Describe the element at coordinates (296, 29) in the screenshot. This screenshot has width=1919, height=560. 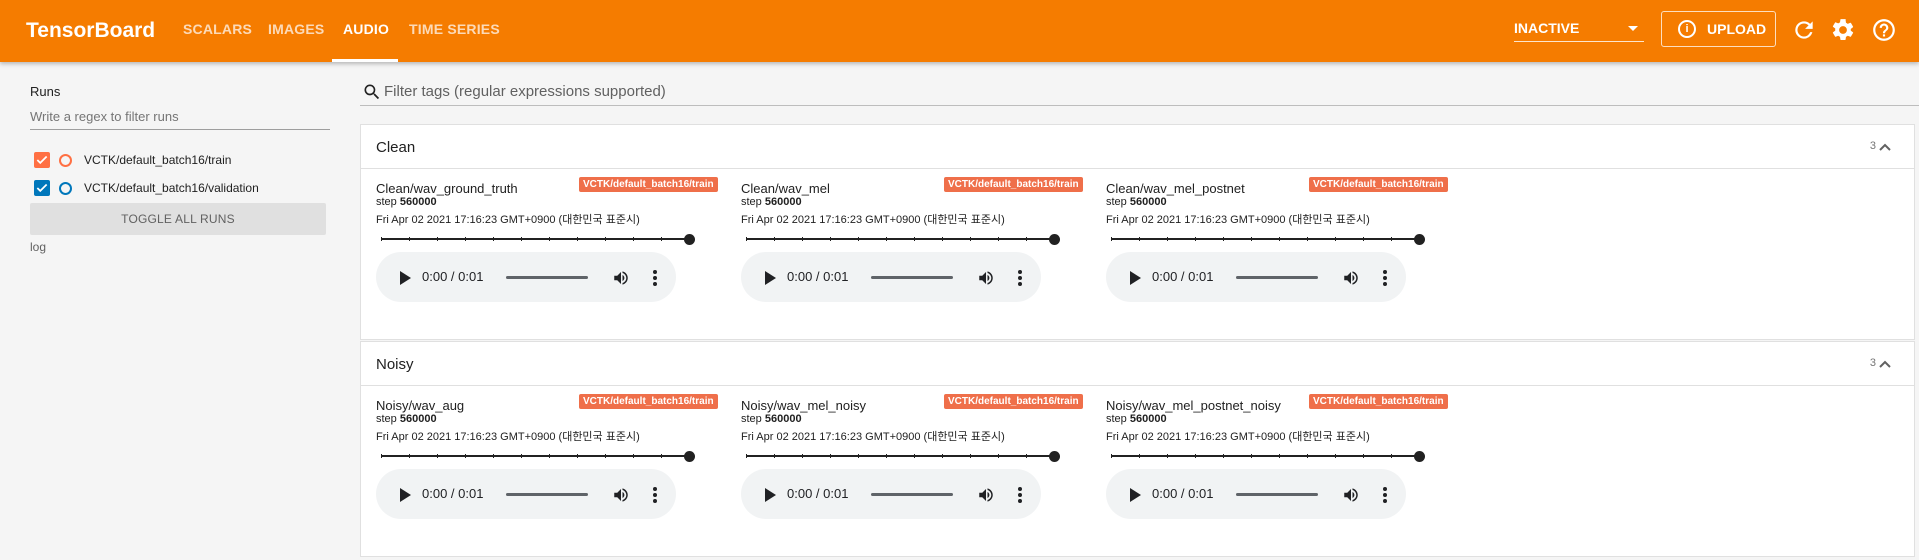
I see `tab-images: IMAGES` at that location.